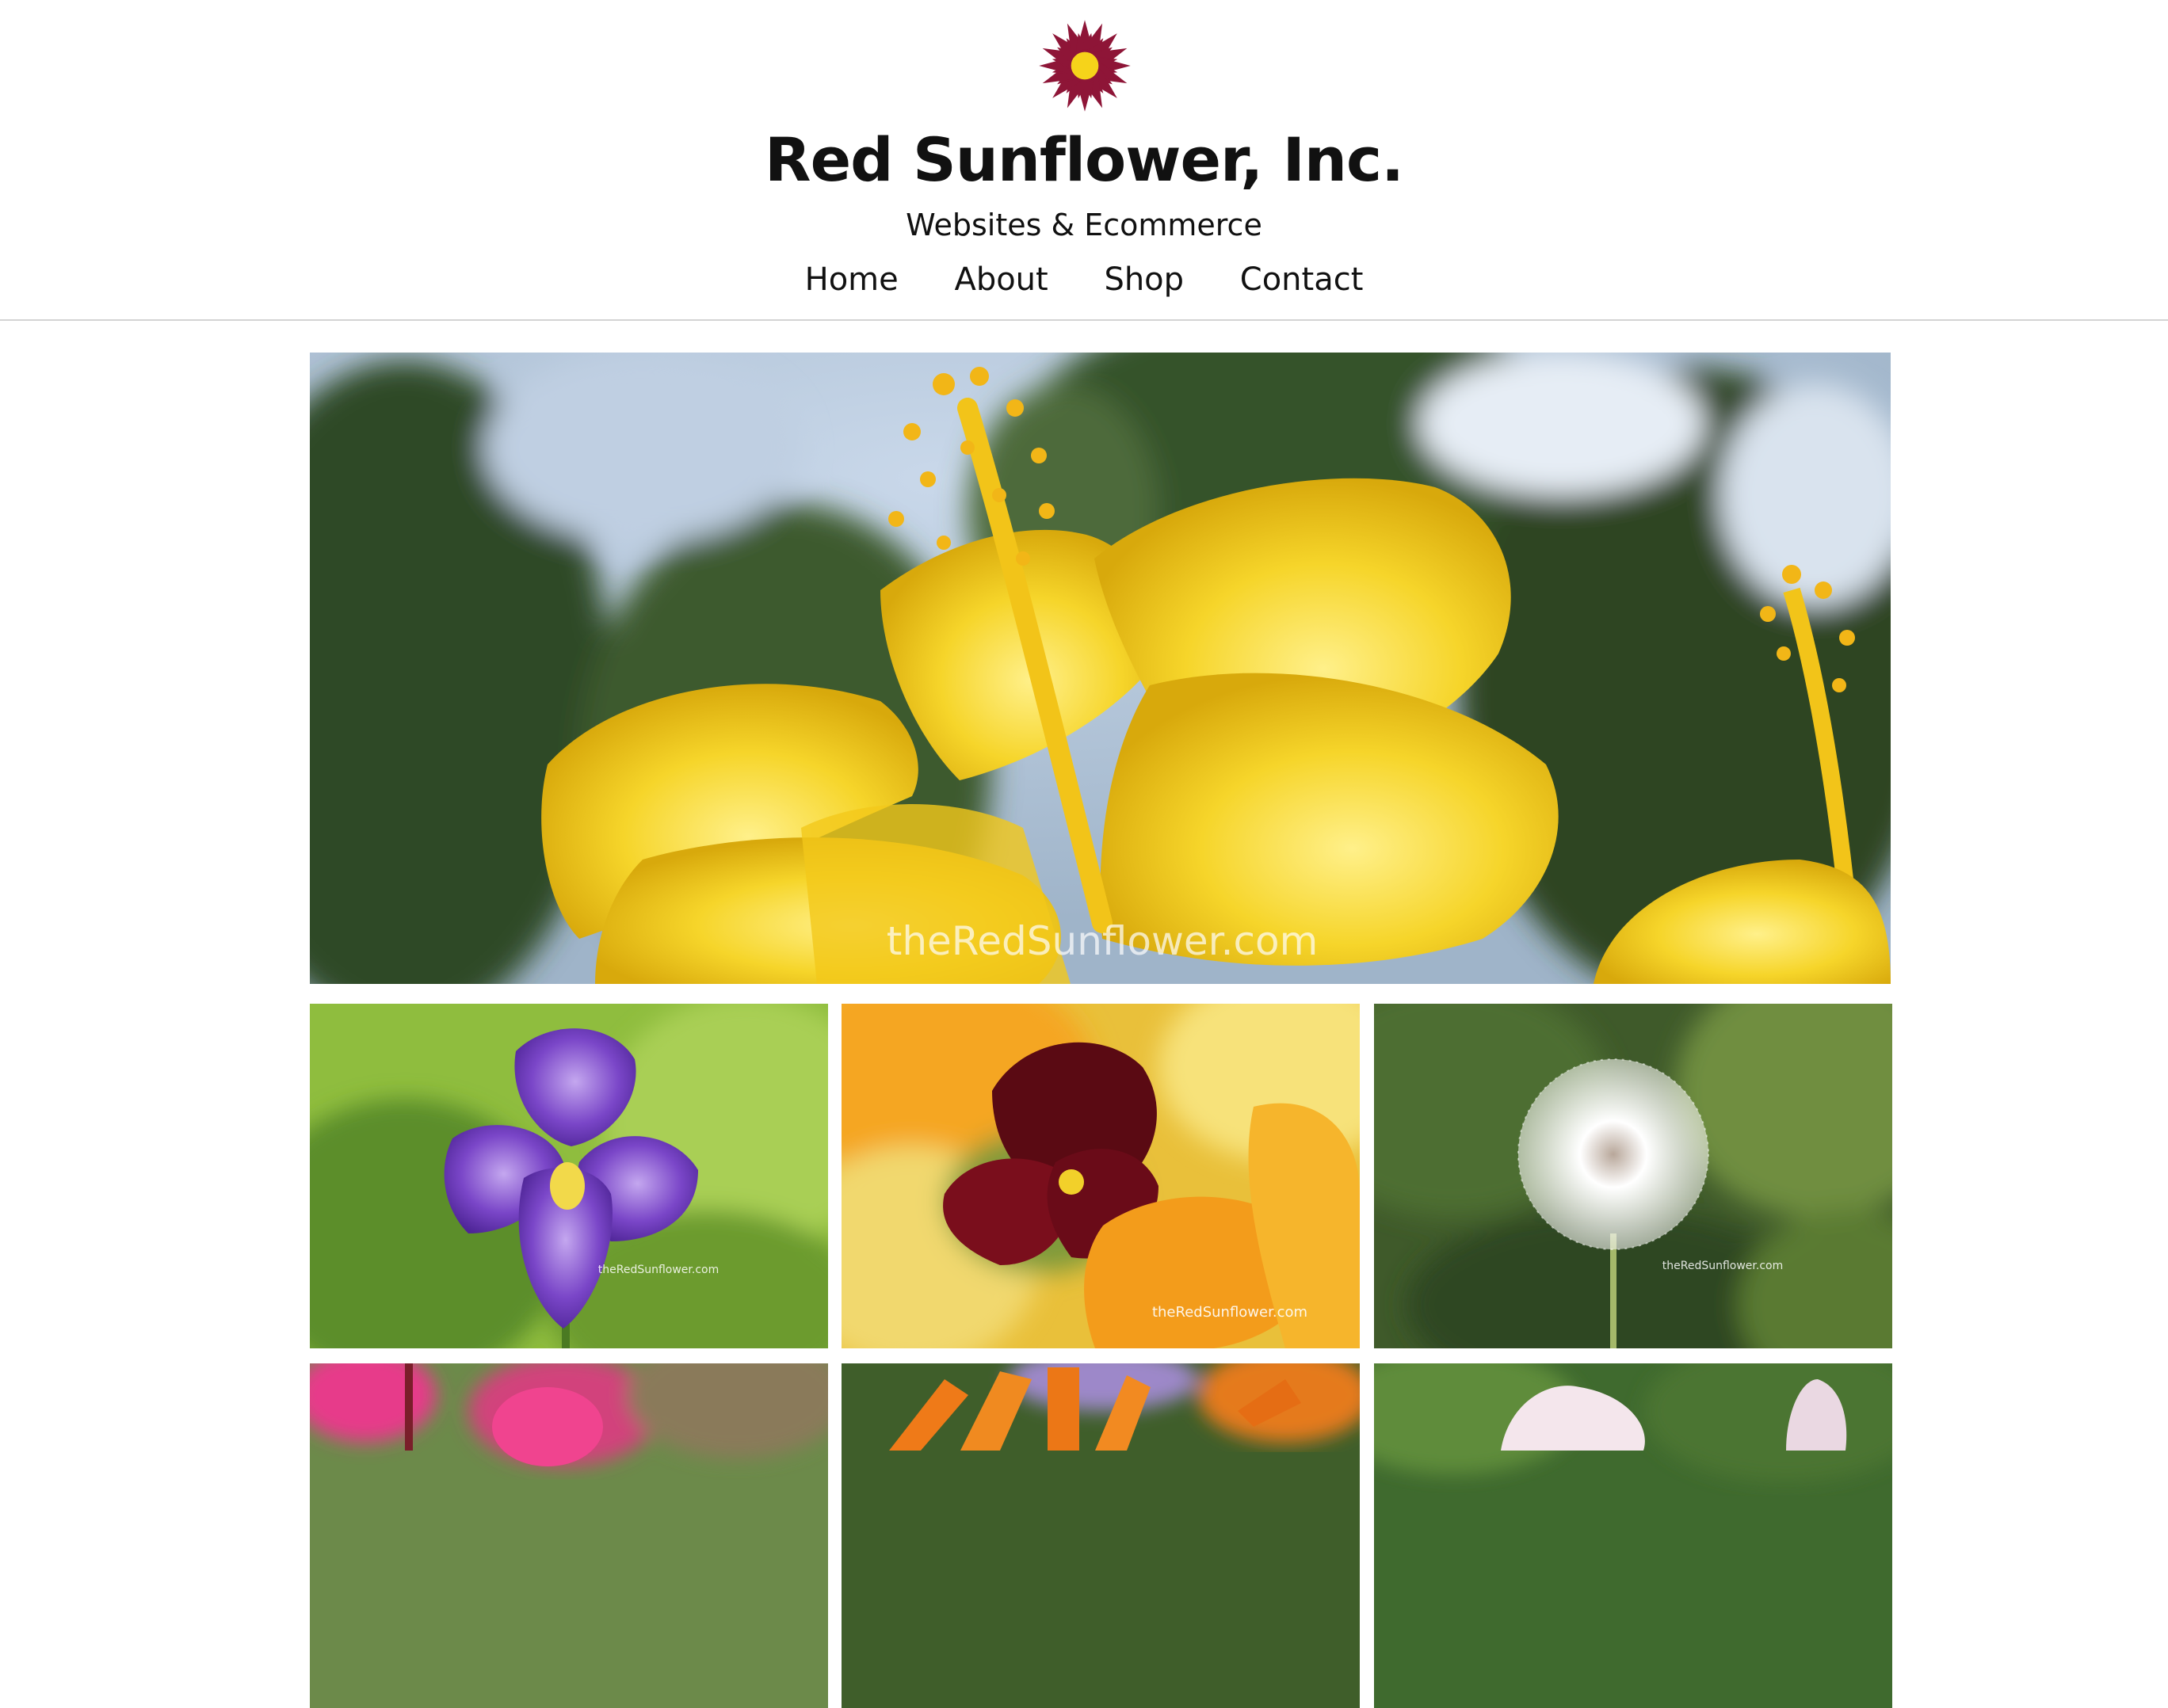  Describe the element at coordinates (1085, 66) in the screenshot. I see `red-sunflower-logo-icon` at that location.